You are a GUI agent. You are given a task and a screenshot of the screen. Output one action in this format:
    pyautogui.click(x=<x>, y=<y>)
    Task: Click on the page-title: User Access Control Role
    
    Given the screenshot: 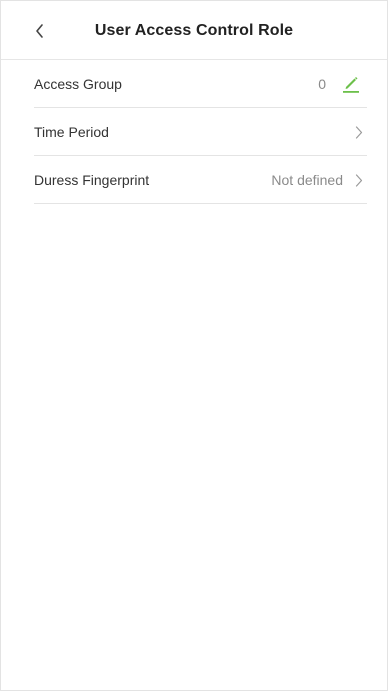 What is the action you would take?
    pyautogui.click(x=194, y=30)
    